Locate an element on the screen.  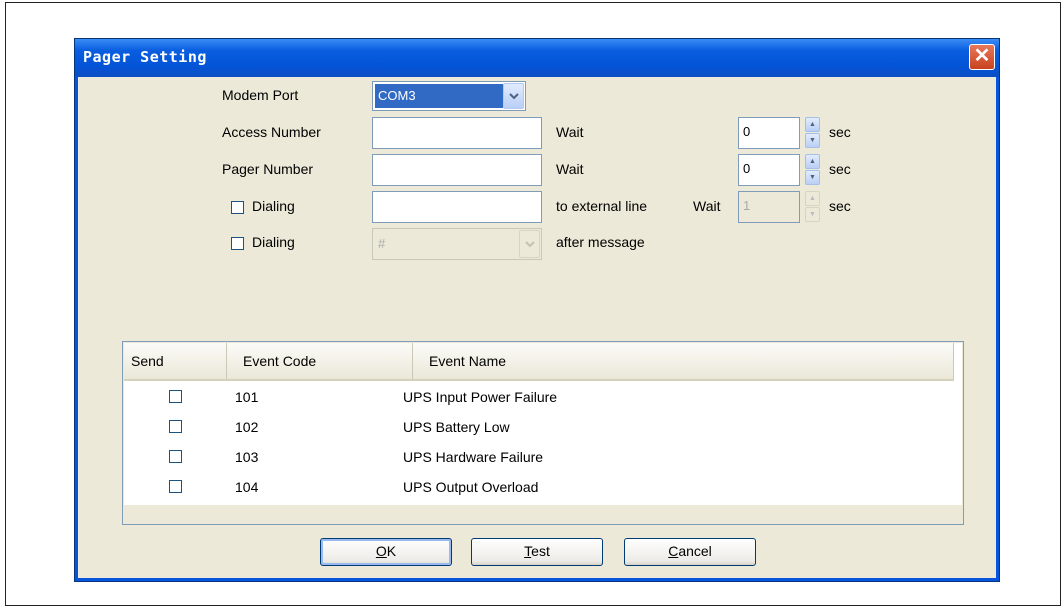
table-row: 103 UPS Hardware Failure is located at coordinates (539, 457).